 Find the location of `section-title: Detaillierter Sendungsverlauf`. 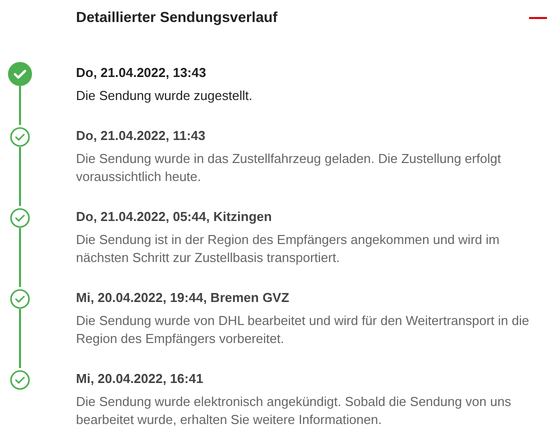

section-title: Detaillierter Sendungsverlauf is located at coordinates (177, 18).